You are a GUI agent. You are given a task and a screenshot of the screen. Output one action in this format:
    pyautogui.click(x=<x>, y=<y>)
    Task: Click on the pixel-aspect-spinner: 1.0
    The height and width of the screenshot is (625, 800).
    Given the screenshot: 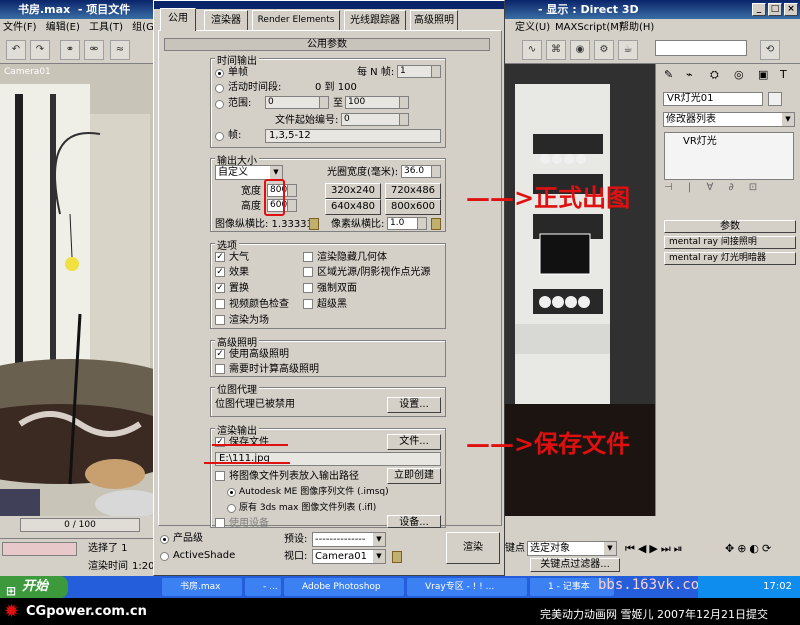 What is the action you would take?
    pyautogui.click(x=407, y=223)
    